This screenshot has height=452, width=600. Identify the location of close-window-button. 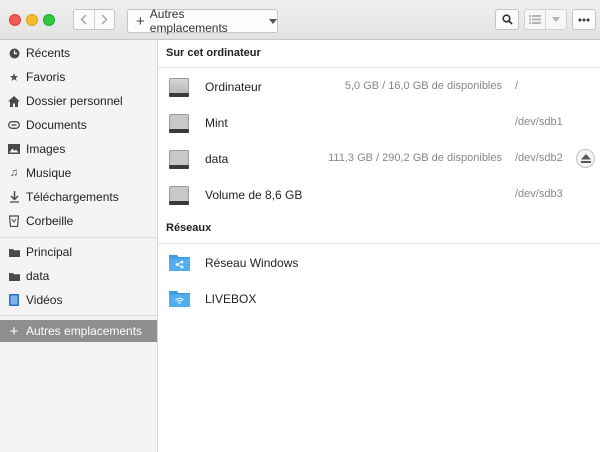
(15, 20).